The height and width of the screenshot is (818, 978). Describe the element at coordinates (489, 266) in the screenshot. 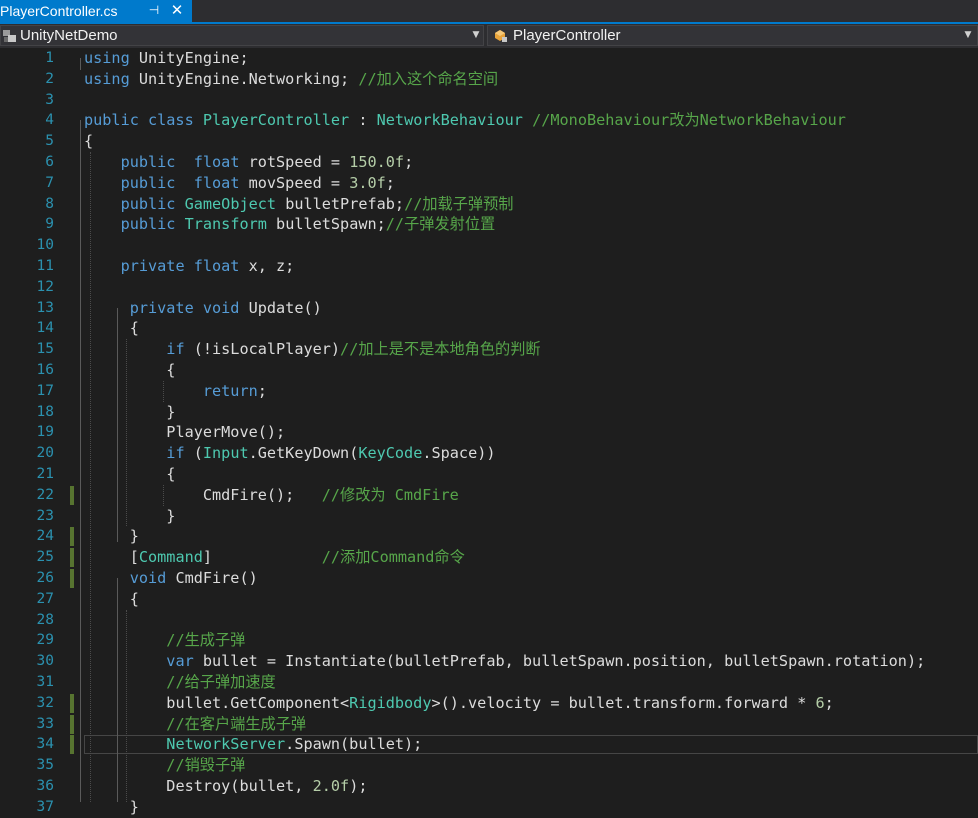

I see `code-line: 11 private float x, z;` at that location.